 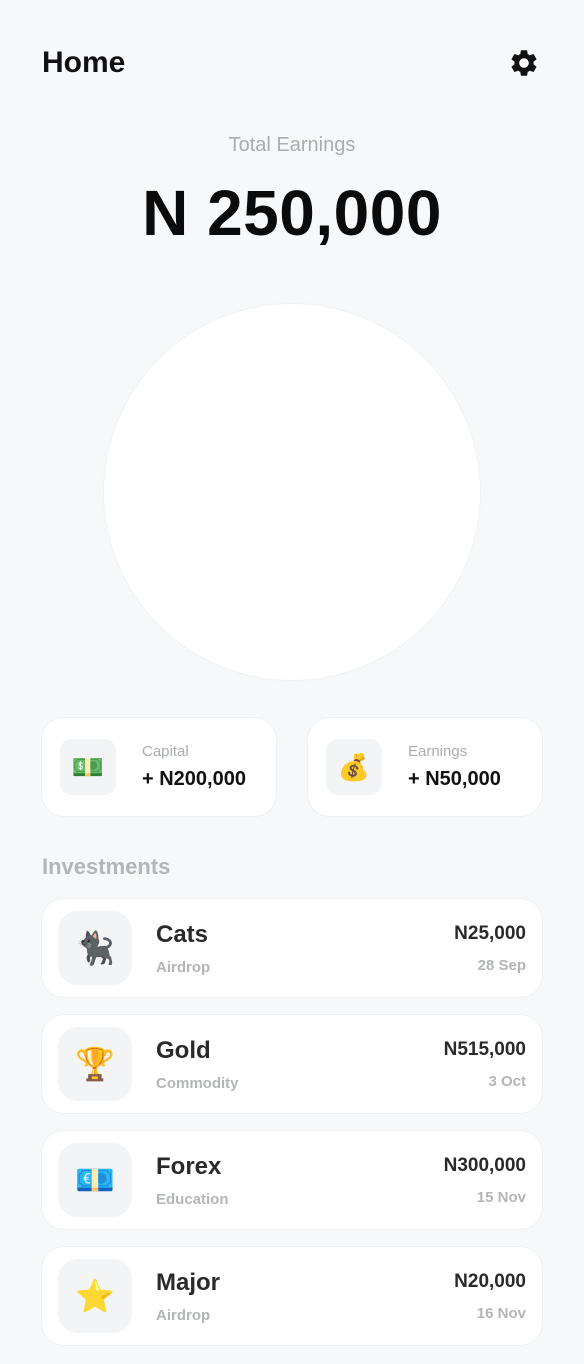 What do you see at coordinates (95, 948) in the screenshot?
I see `cat-icon: 🐈‍⬛` at bounding box center [95, 948].